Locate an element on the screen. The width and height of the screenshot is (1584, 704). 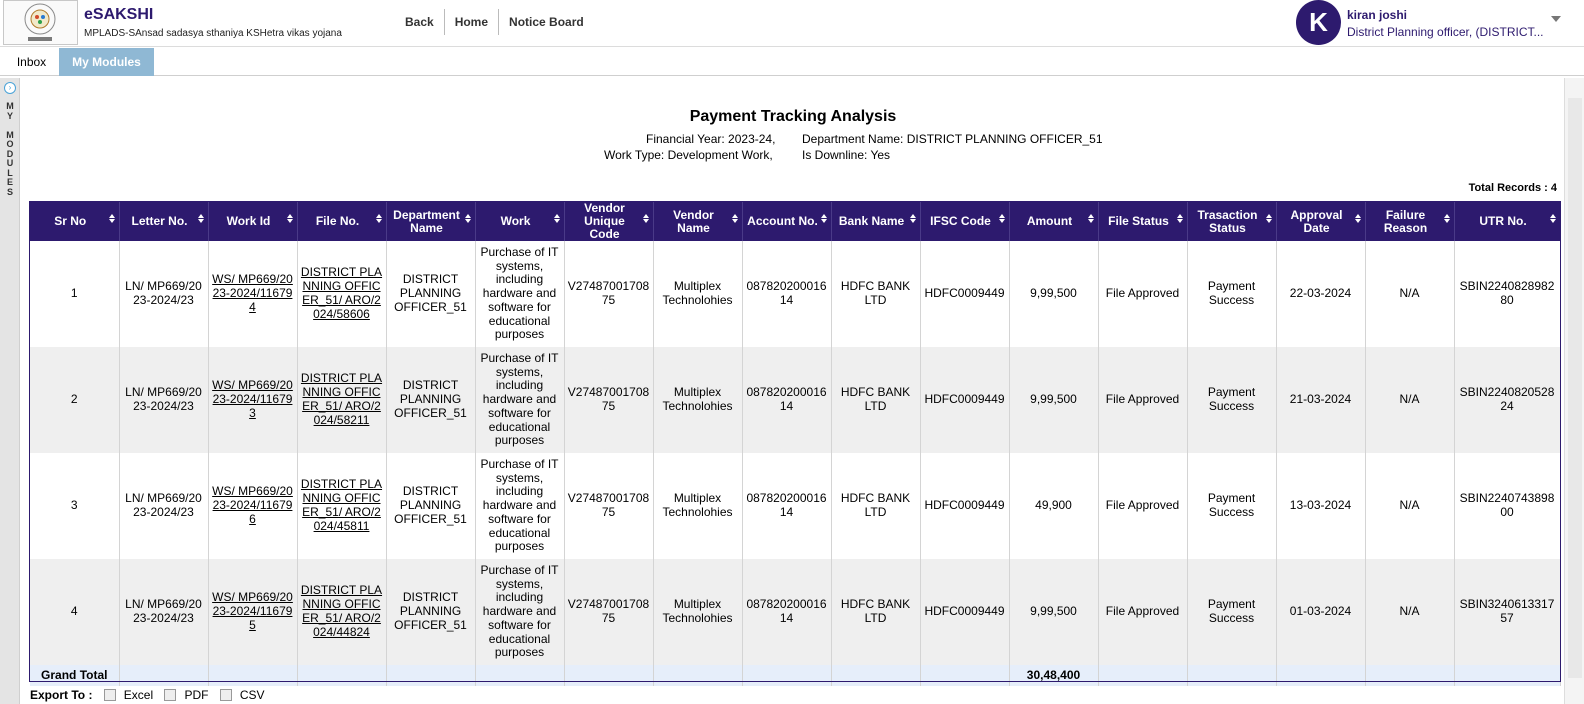
table-cell: 21-03-2024 is located at coordinates (1321, 400).